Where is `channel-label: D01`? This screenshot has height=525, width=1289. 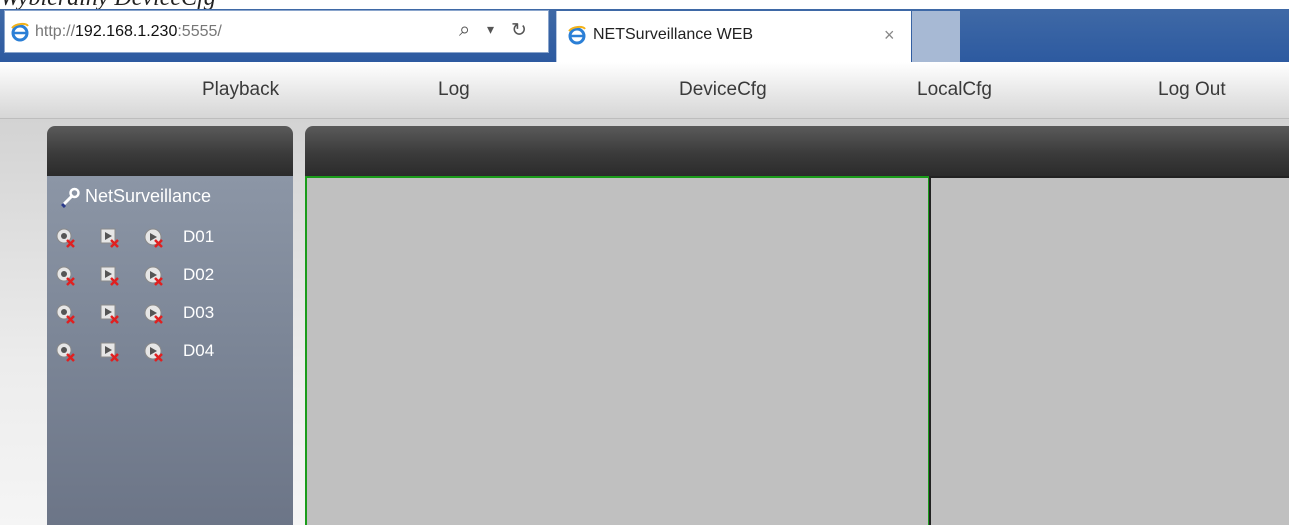
channel-label: D01 is located at coordinates (198, 237).